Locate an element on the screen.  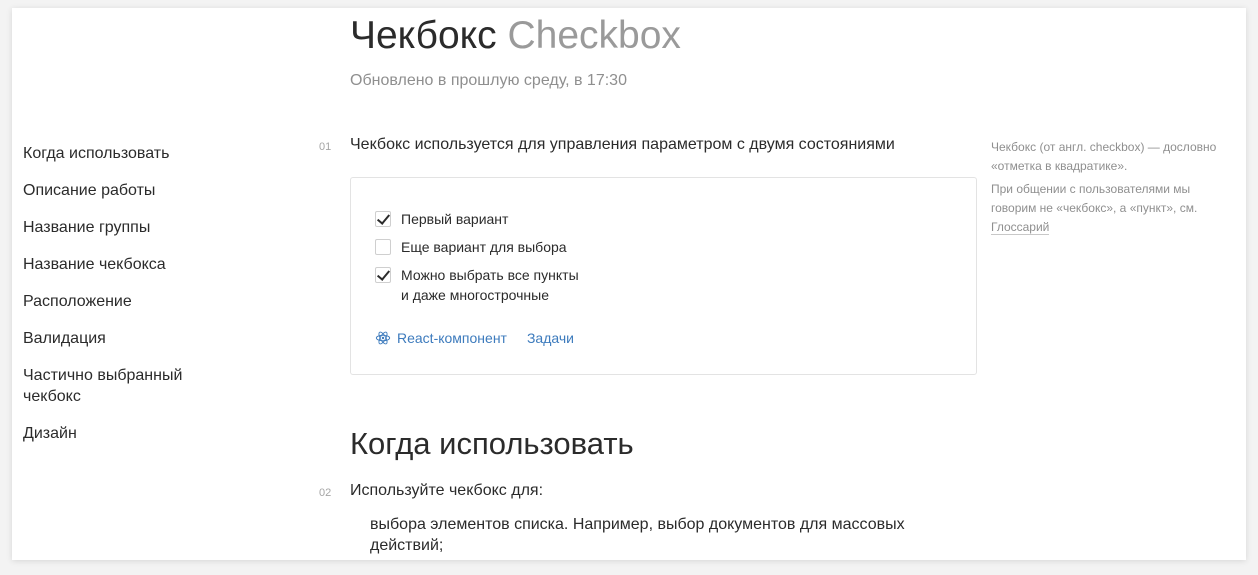
sidebar-item-partial: Частично выбранный чекбокс is located at coordinates (118, 386).